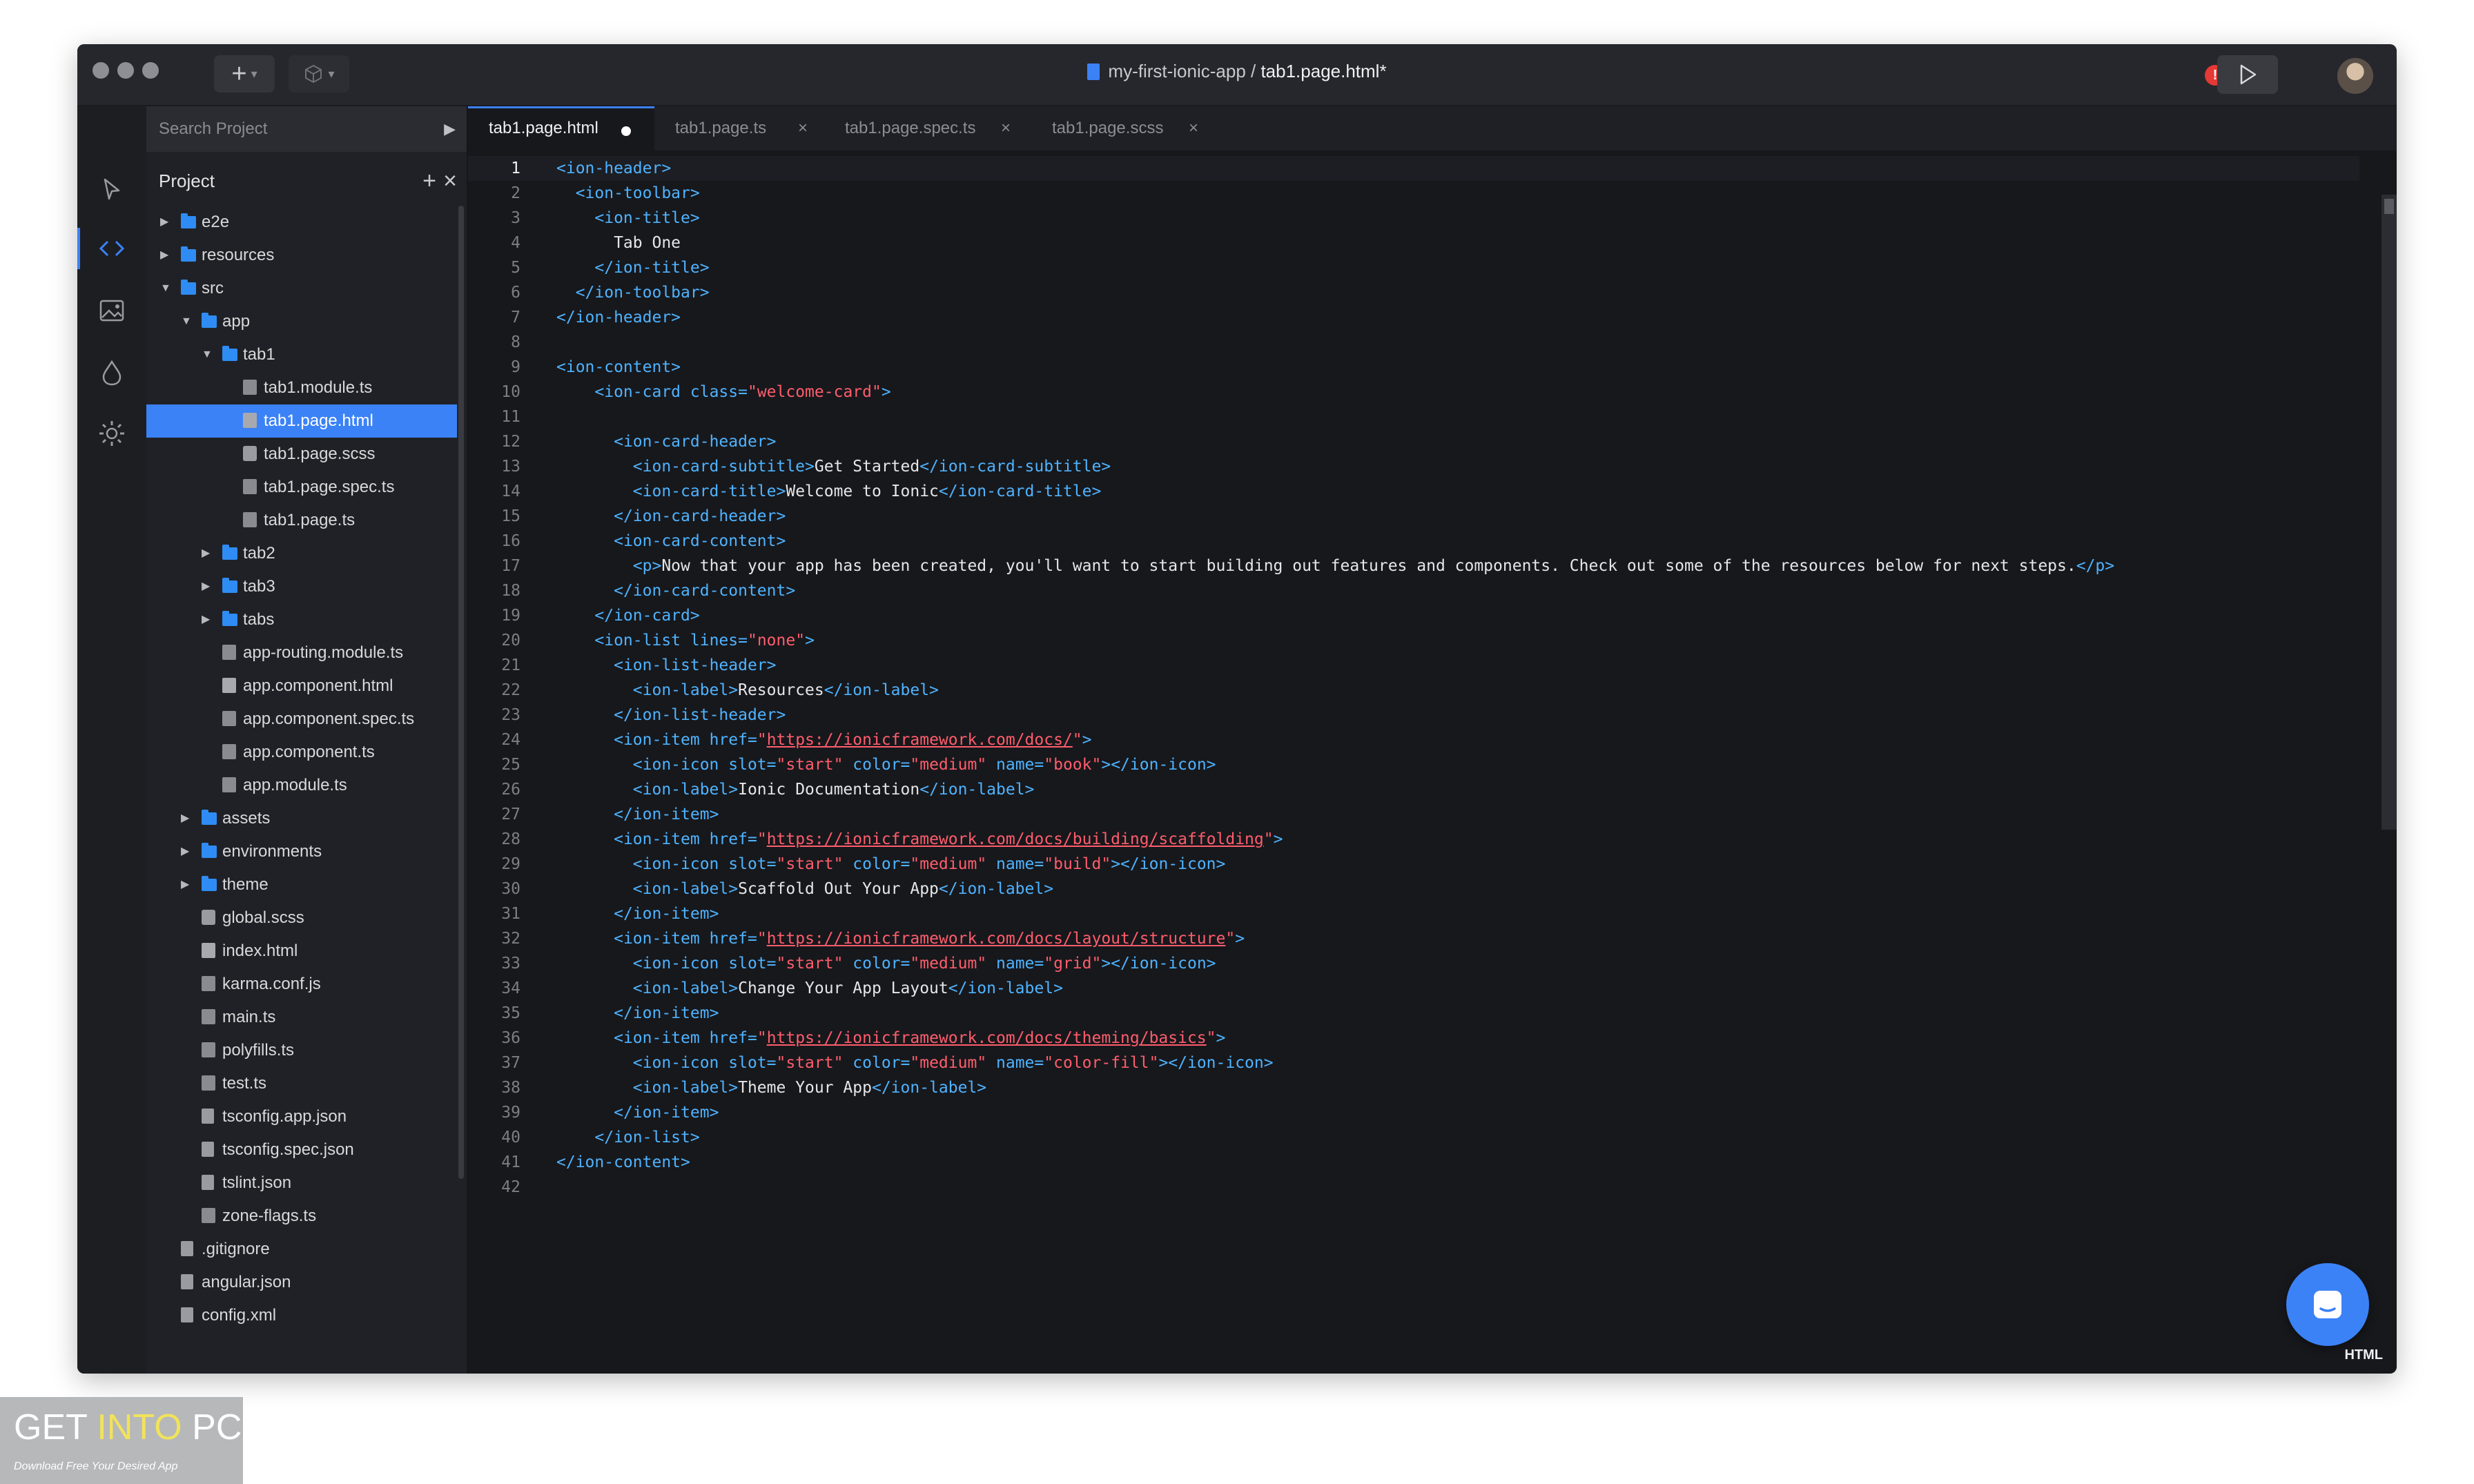  Describe the element at coordinates (301, 619) in the screenshot. I see `tree-item-folder: ▶ tabs` at that location.